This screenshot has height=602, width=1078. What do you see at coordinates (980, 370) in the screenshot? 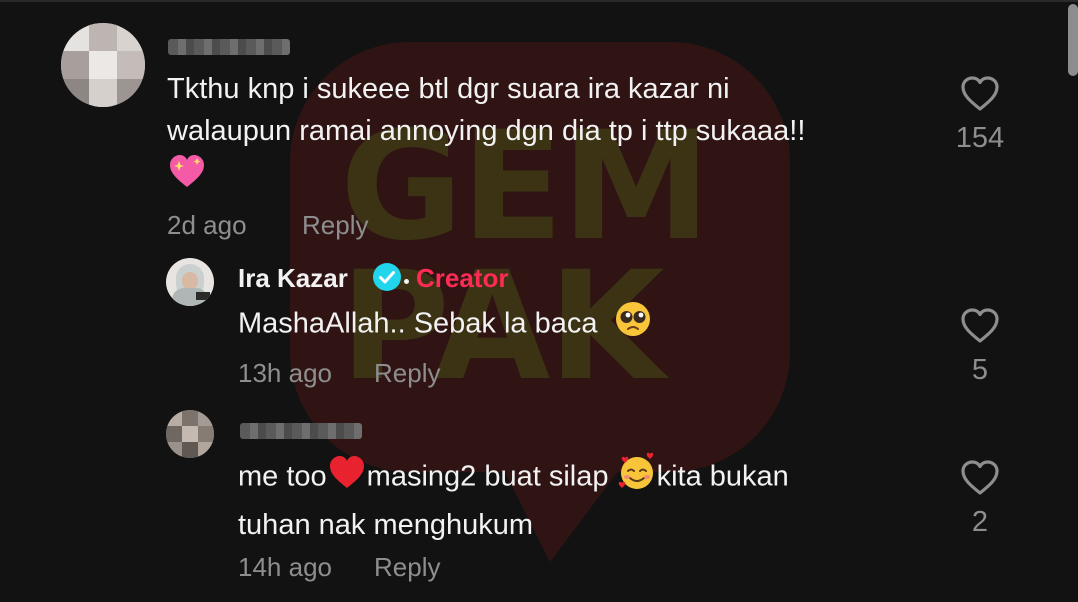
I see `like-count: 5` at bounding box center [980, 370].